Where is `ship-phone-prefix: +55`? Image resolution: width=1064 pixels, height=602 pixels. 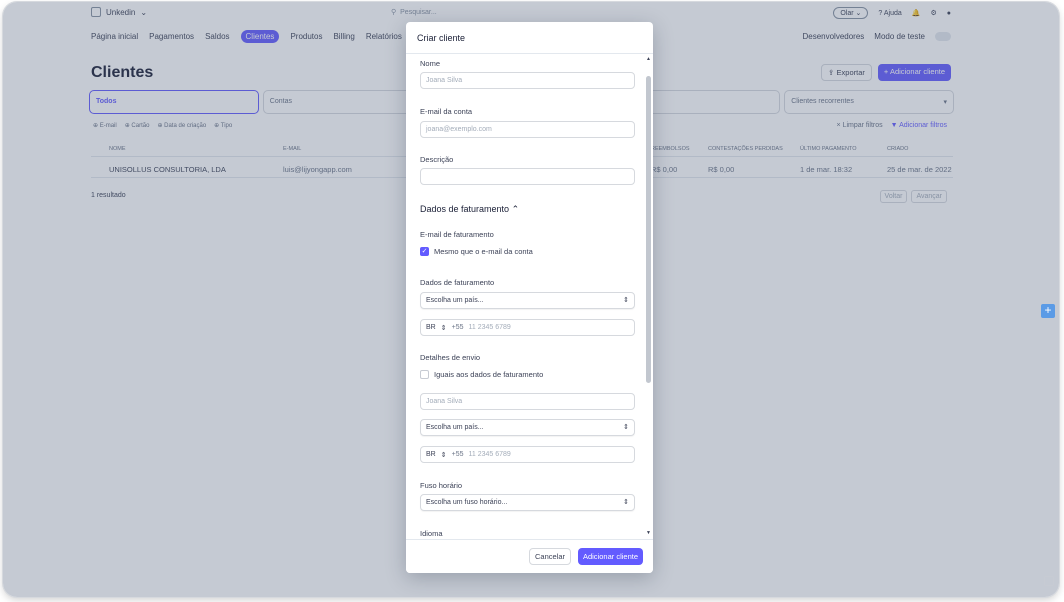 ship-phone-prefix: +55 is located at coordinates (457, 454).